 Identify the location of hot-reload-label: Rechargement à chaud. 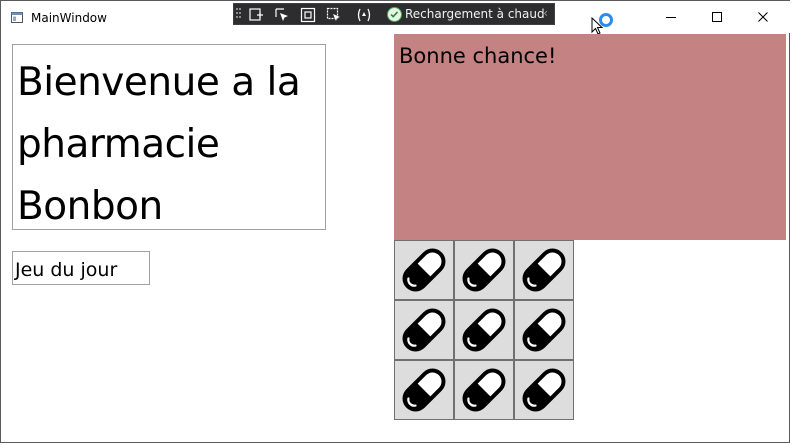
(475, 14).